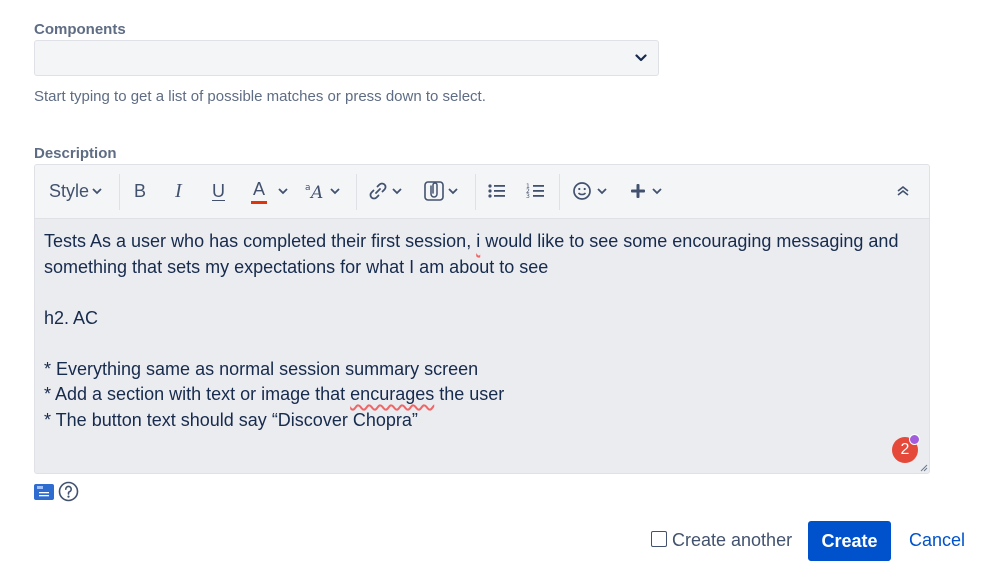  Describe the element at coordinates (937, 540) in the screenshot. I see `cancel-button: Cancel` at that location.